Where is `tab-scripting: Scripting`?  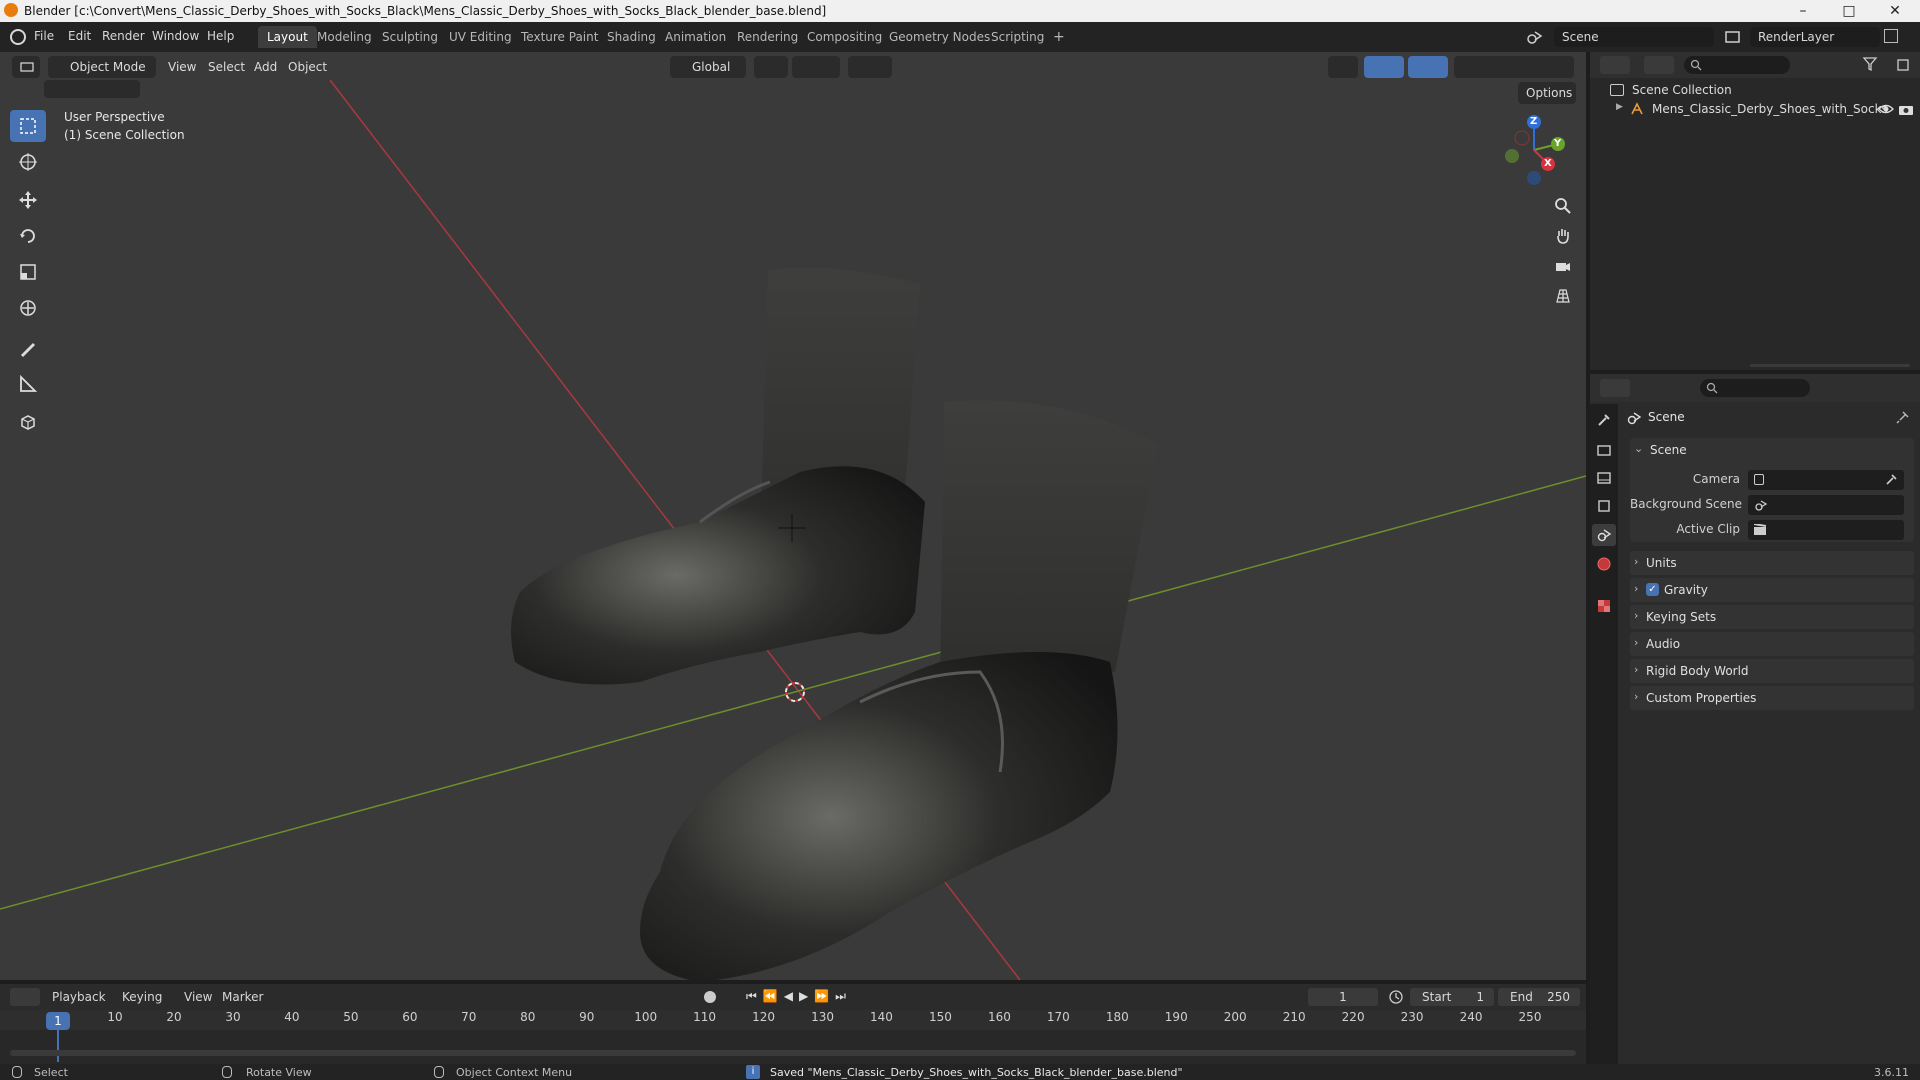 tab-scripting: Scripting is located at coordinates (1017, 37).